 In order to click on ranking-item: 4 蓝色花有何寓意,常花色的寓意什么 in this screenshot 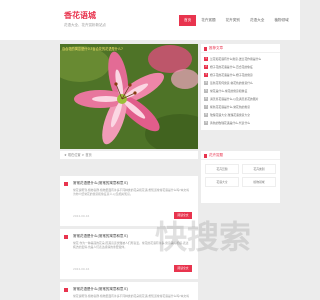, I will do `click(240, 83)`.